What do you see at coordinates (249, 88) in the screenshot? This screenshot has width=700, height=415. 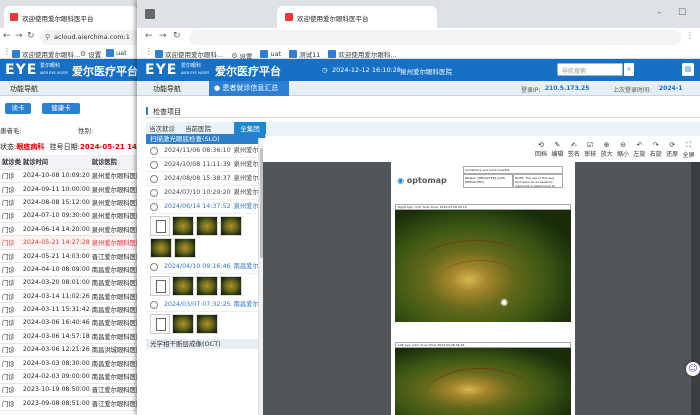 I see `nav-tab-patient-summary: ● 患者就诊信息汇总` at bounding box center [249, 88].